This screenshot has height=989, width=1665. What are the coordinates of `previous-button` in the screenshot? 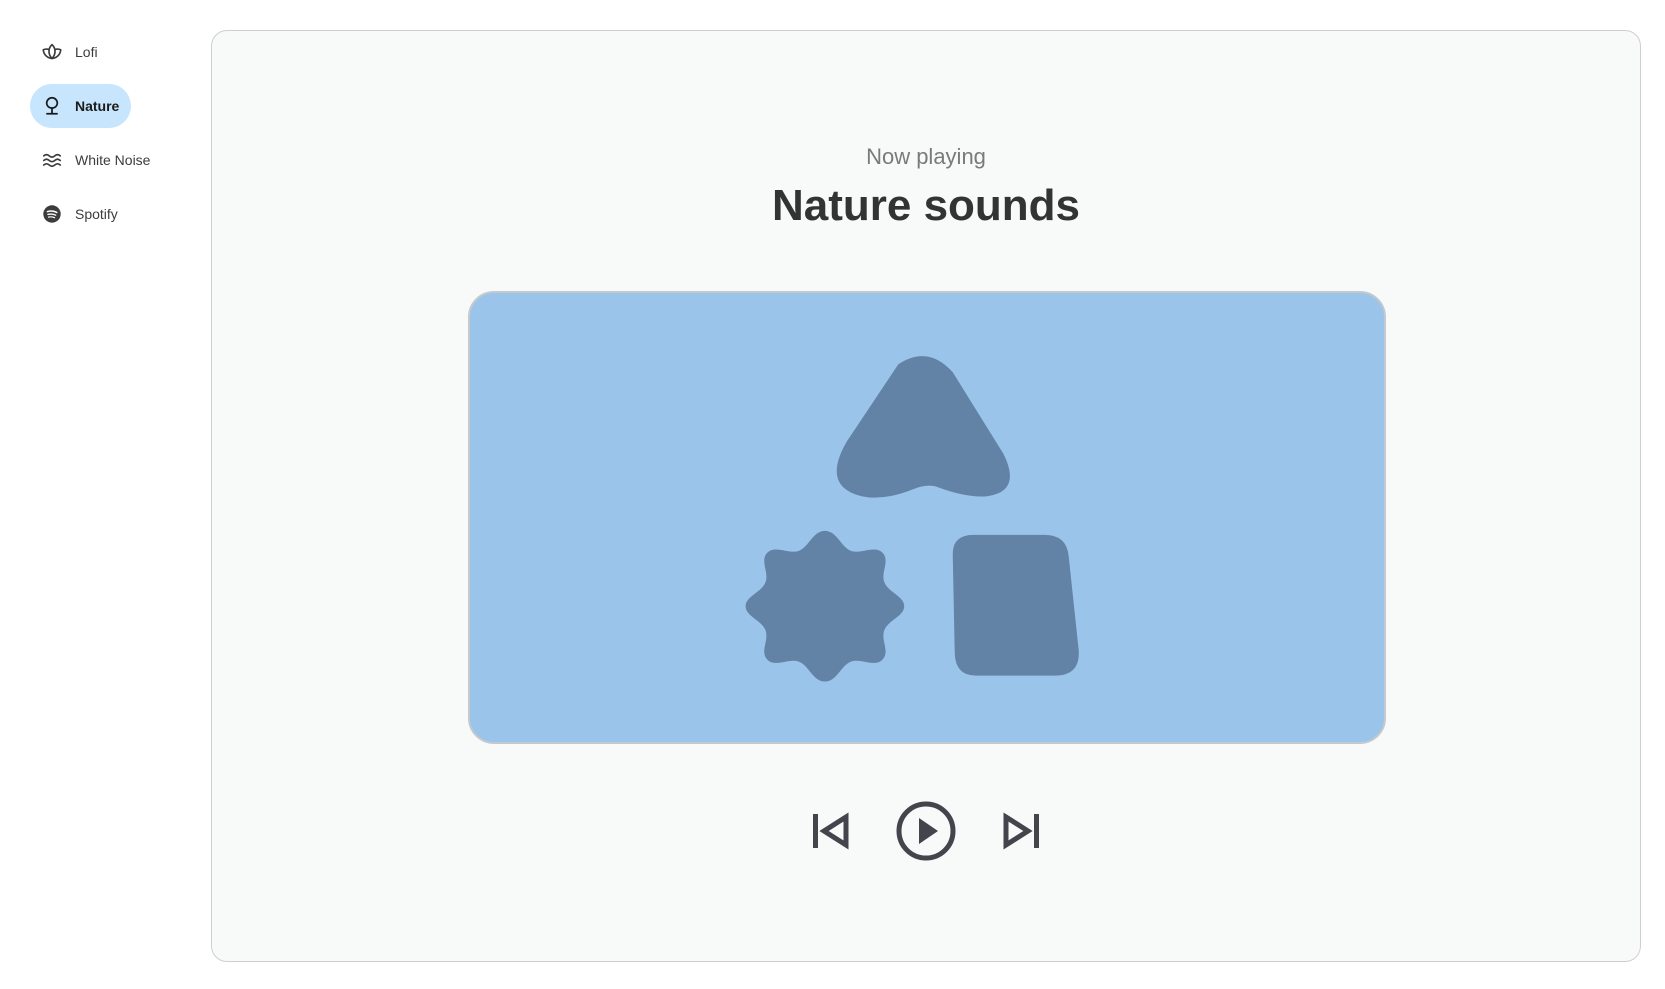 It's located at (830, 831).